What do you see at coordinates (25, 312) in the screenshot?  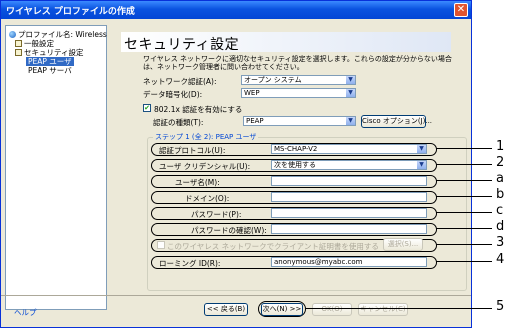 I see `help-link: ヘルプ` at bounding box center [25, 312].